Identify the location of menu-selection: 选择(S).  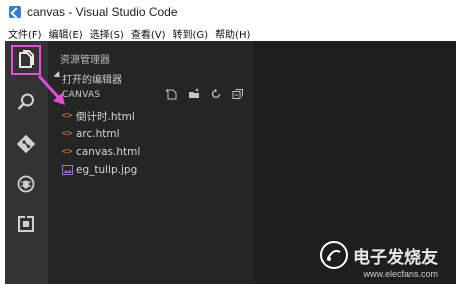
(107, 33).